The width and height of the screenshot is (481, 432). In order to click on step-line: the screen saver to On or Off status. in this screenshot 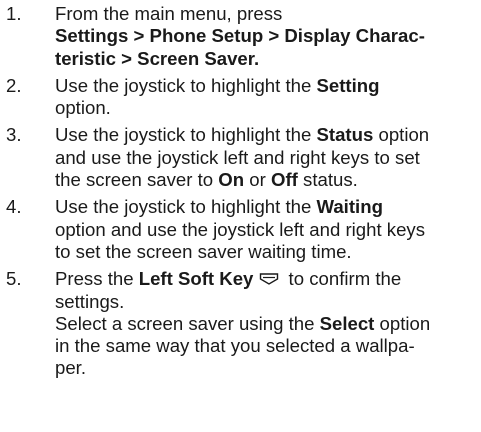, I will do `click(264, 180)`.